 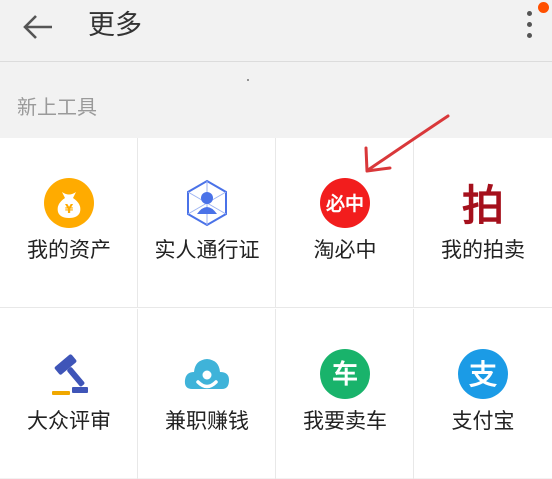 I want to click on page-title: 更多, so click(x=115, y=25).